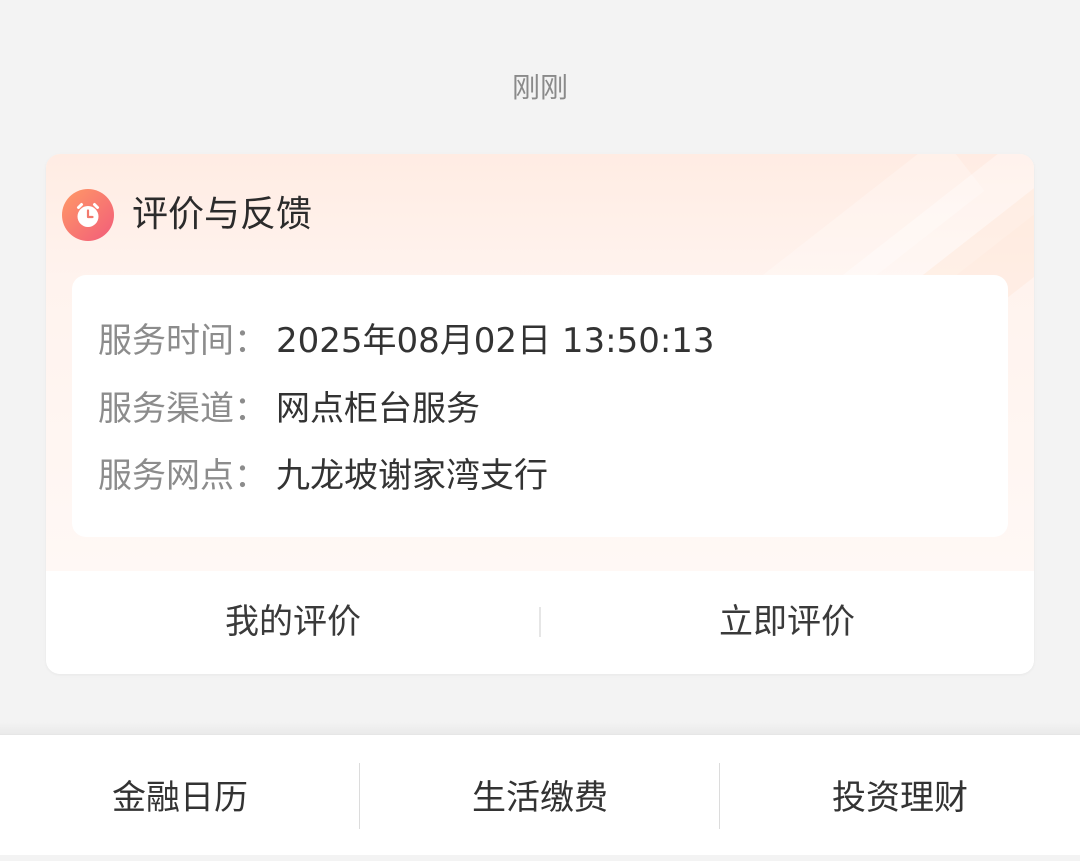 Image resolution: width=1080 pixels, height=861 pixels. What do you see at coordinates (787, 622) in the screenshot?
I see `review-now-button: 立即评价` at bounding box center [787, 622].